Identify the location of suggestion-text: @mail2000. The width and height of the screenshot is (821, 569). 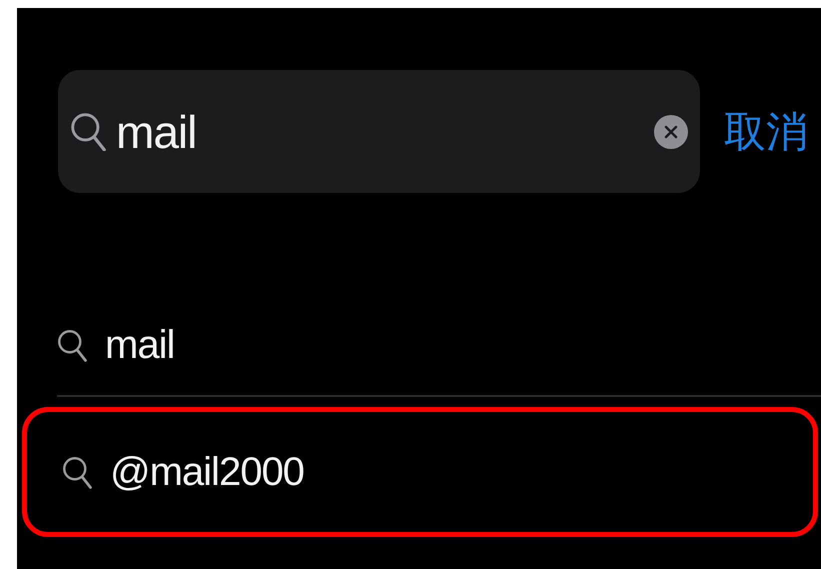
(207, 472).